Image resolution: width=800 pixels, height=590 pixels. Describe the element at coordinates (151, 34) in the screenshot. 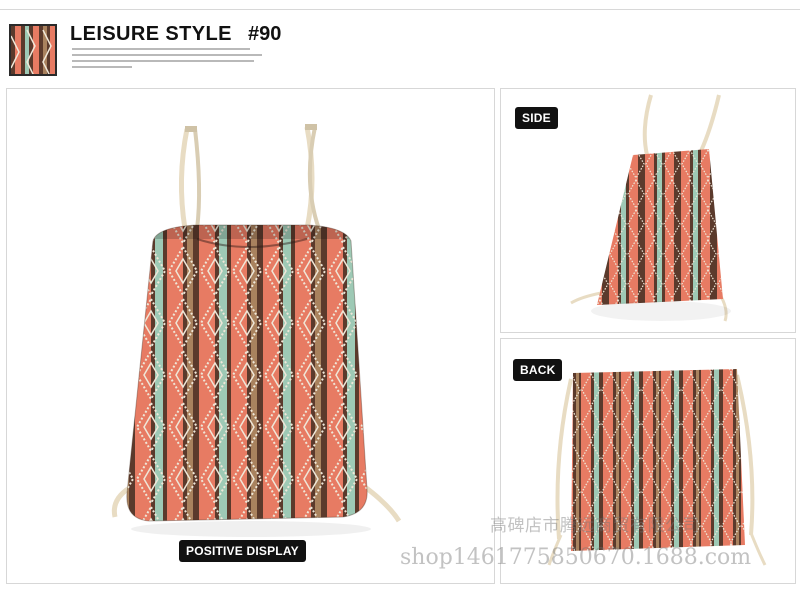

I see `page-title: LEISURE STYLE` at that location.